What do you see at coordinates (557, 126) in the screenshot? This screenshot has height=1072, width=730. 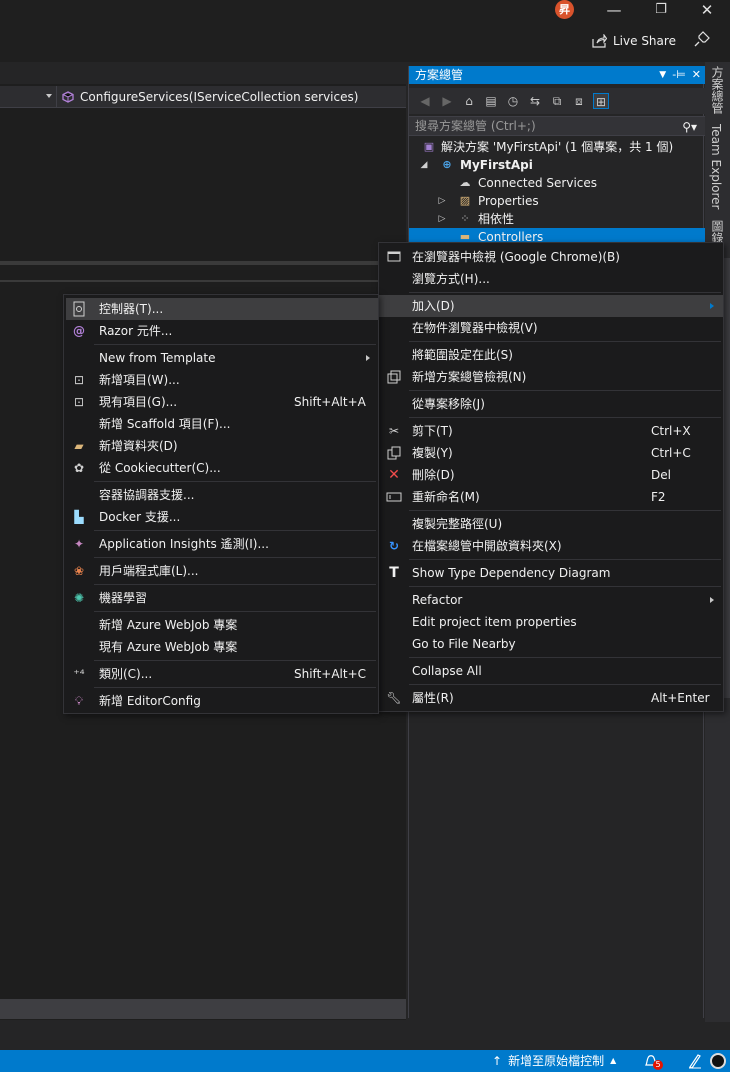 I see `solution-search-input: 搜尋方案總管 (Ctrl+;) ⚲▾` at bounding box center [557, 126].